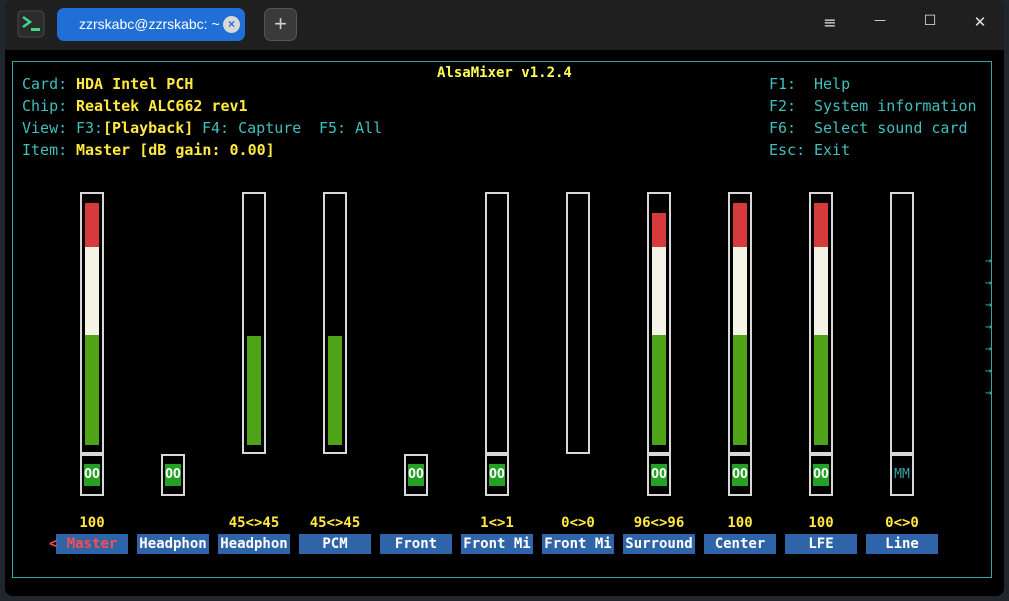 This screenshot has height=601, width=1009. I want to click on volume-value: 96<>96, so click(659, 523).